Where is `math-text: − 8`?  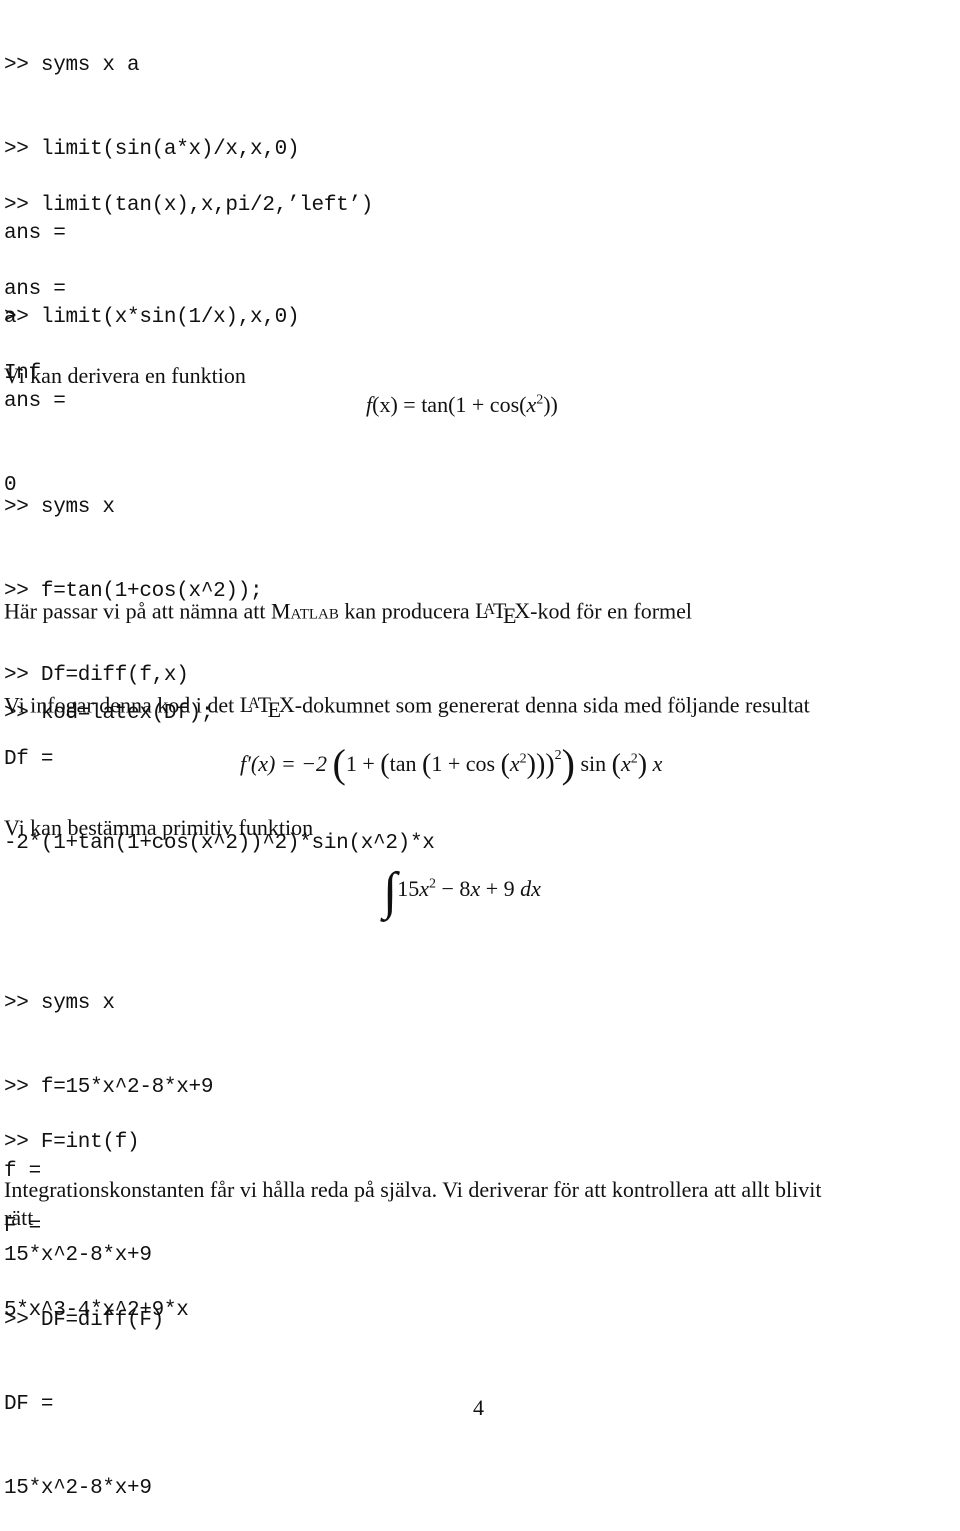 math-text: − 8 is located at coordinates (453, 888).